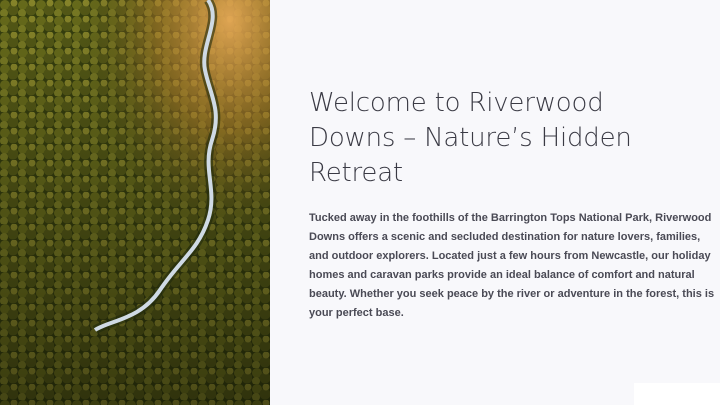  Describe the element at coordinates (356, 173) in the screenshot. I see `title-line: Retreat` at that location.